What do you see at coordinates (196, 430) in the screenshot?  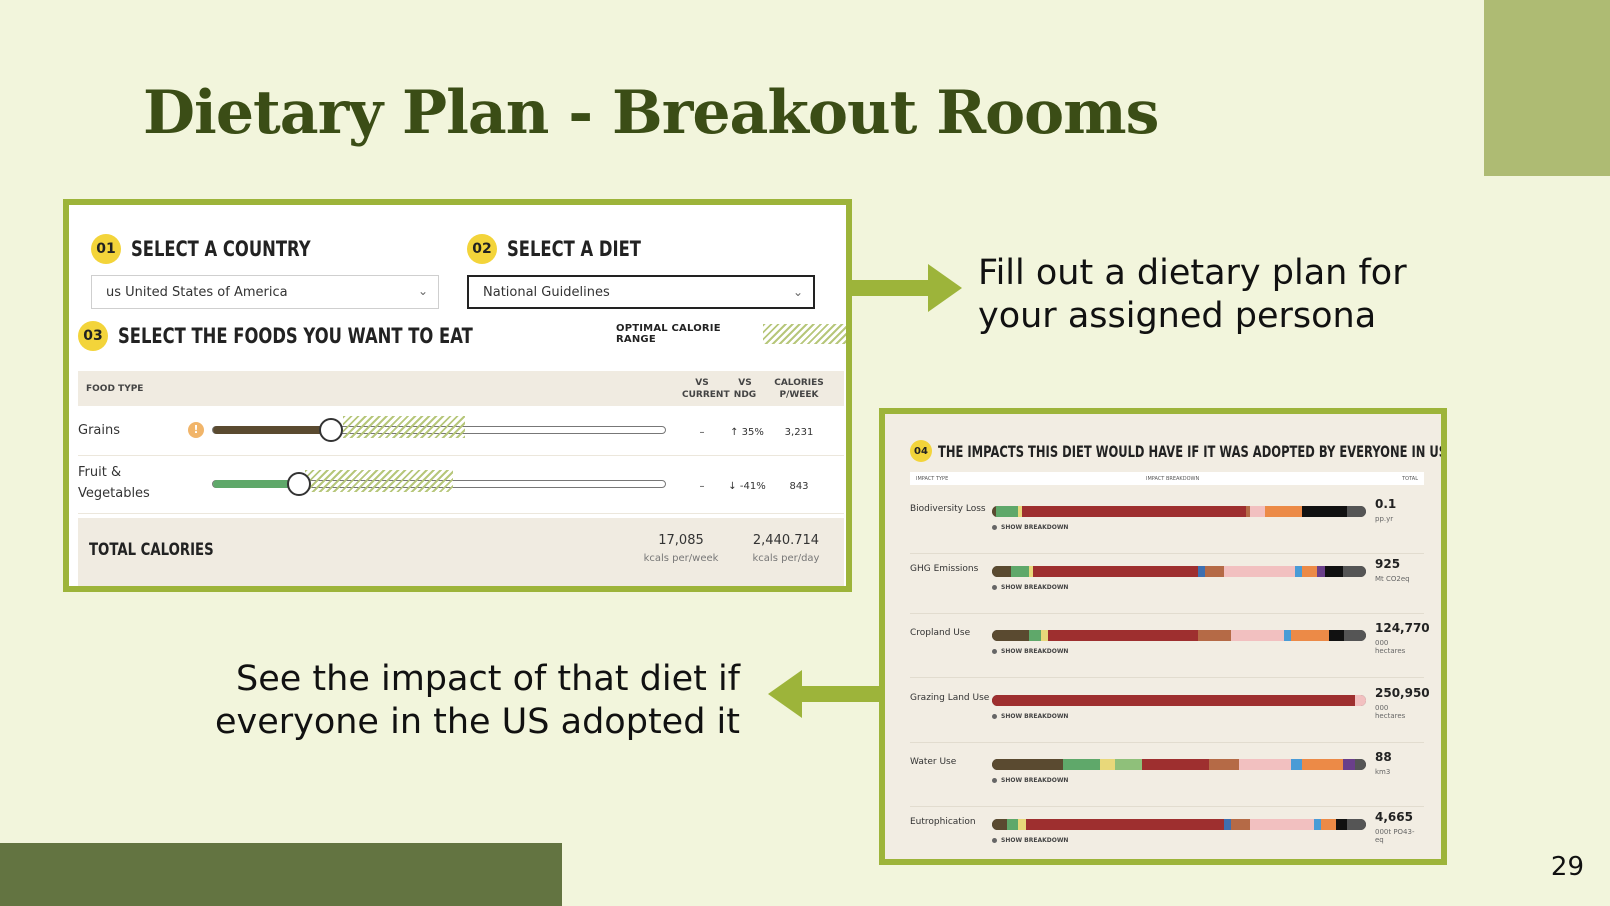 I see `warning-icon: !` at bounding box center [196, 430].